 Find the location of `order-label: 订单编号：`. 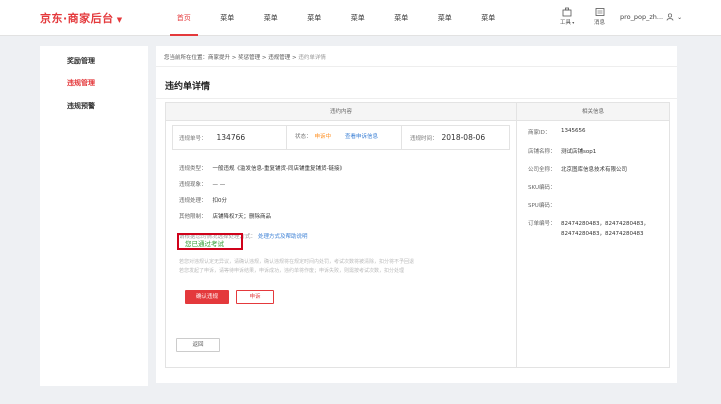

order-label: 订单编号： is located at coordinates (542, 224).